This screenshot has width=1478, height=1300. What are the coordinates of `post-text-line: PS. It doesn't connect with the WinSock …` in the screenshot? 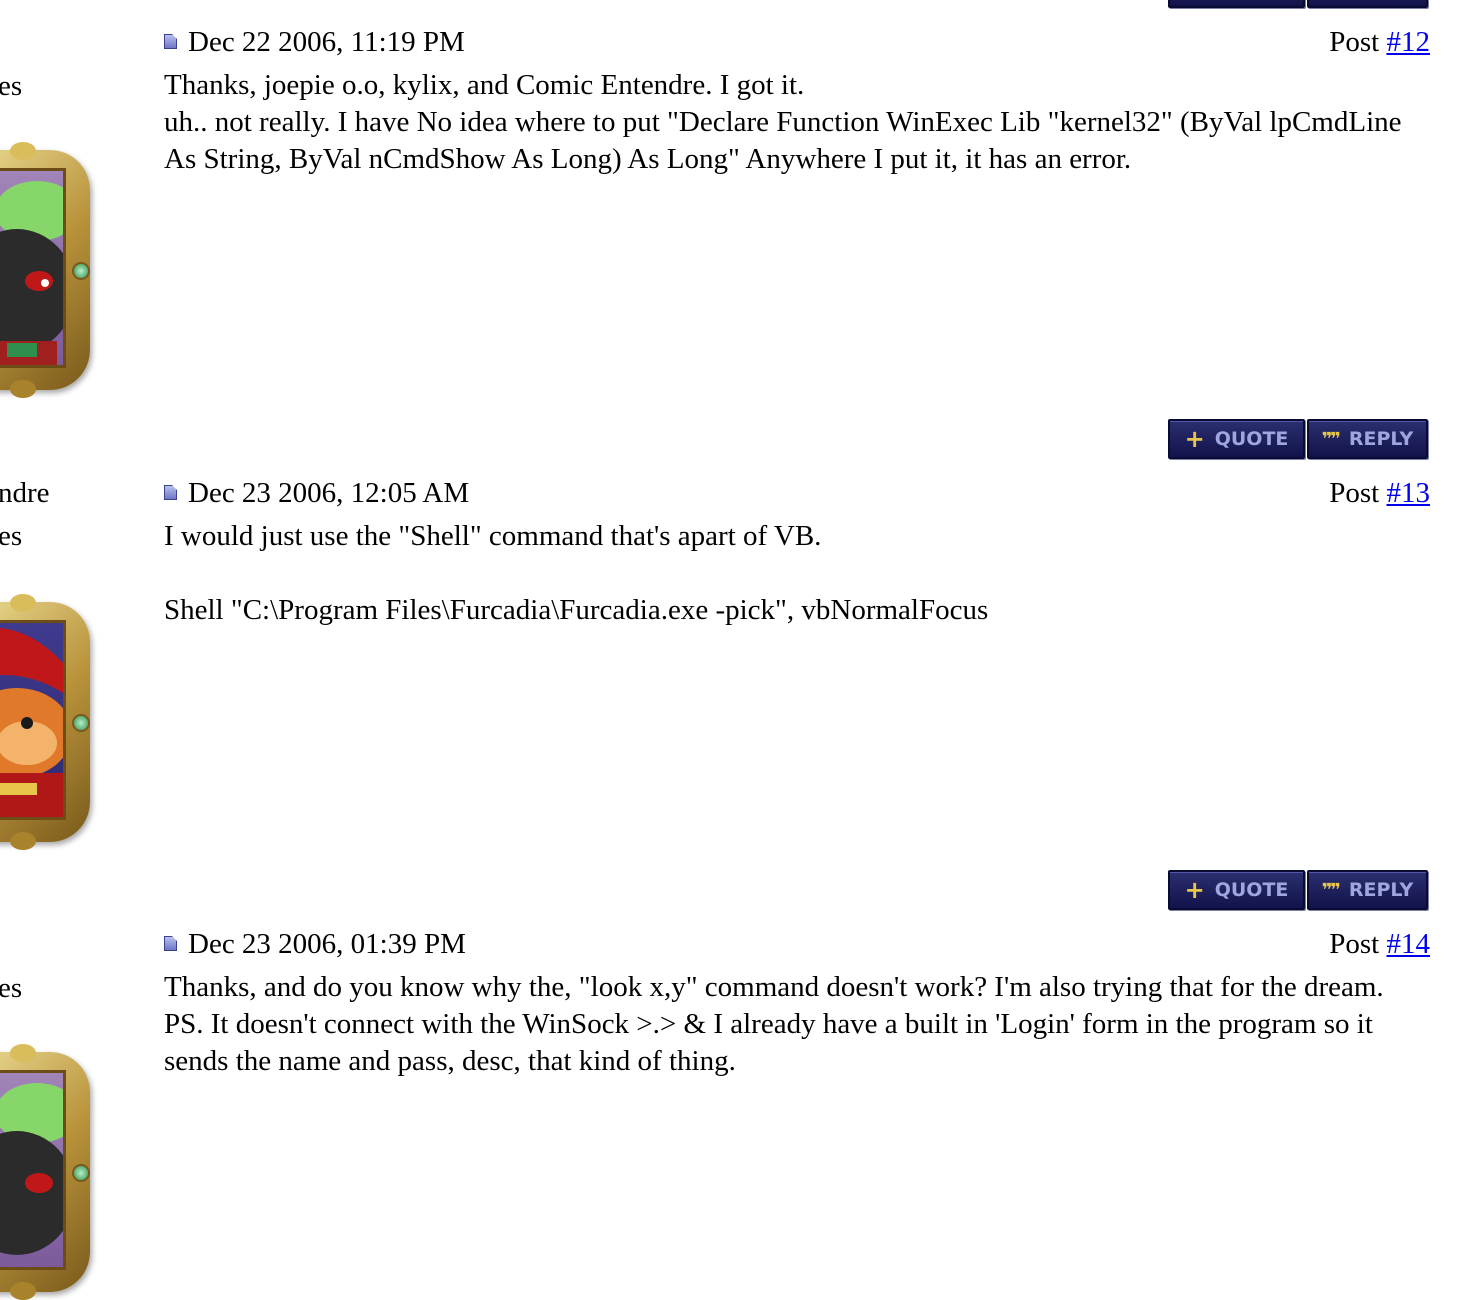 It's located at (768, 1042).